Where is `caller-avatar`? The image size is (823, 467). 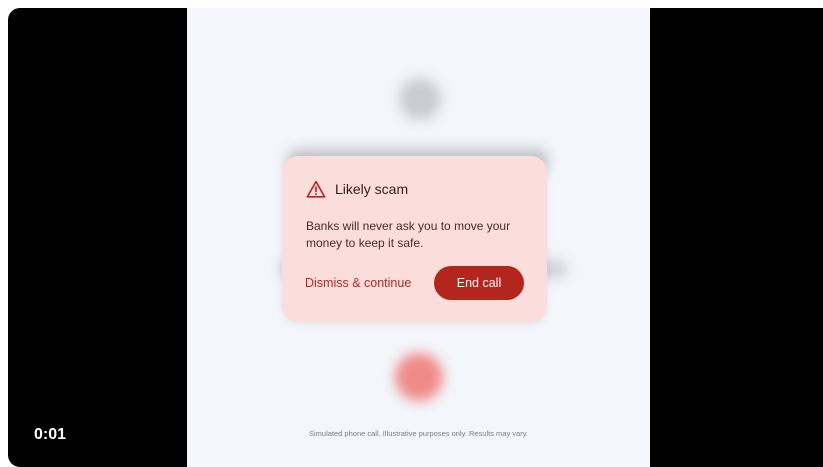
caller-avatar is located at coordinates (420, 99).